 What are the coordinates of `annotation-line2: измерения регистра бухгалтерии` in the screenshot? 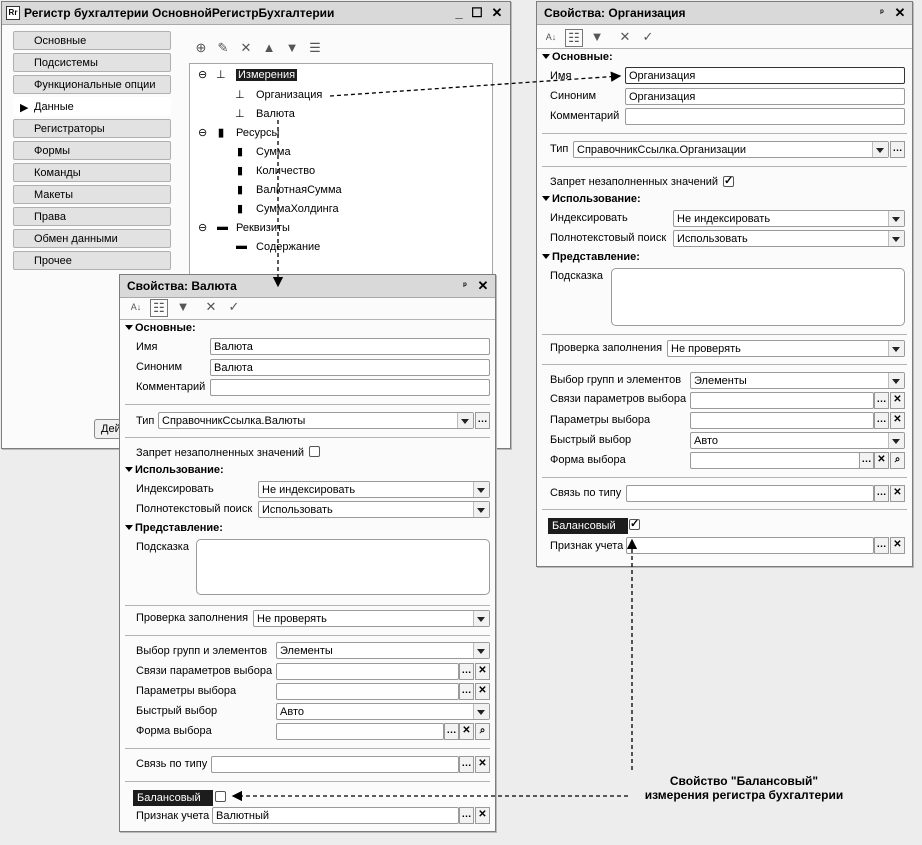 It's located at (744, 795).